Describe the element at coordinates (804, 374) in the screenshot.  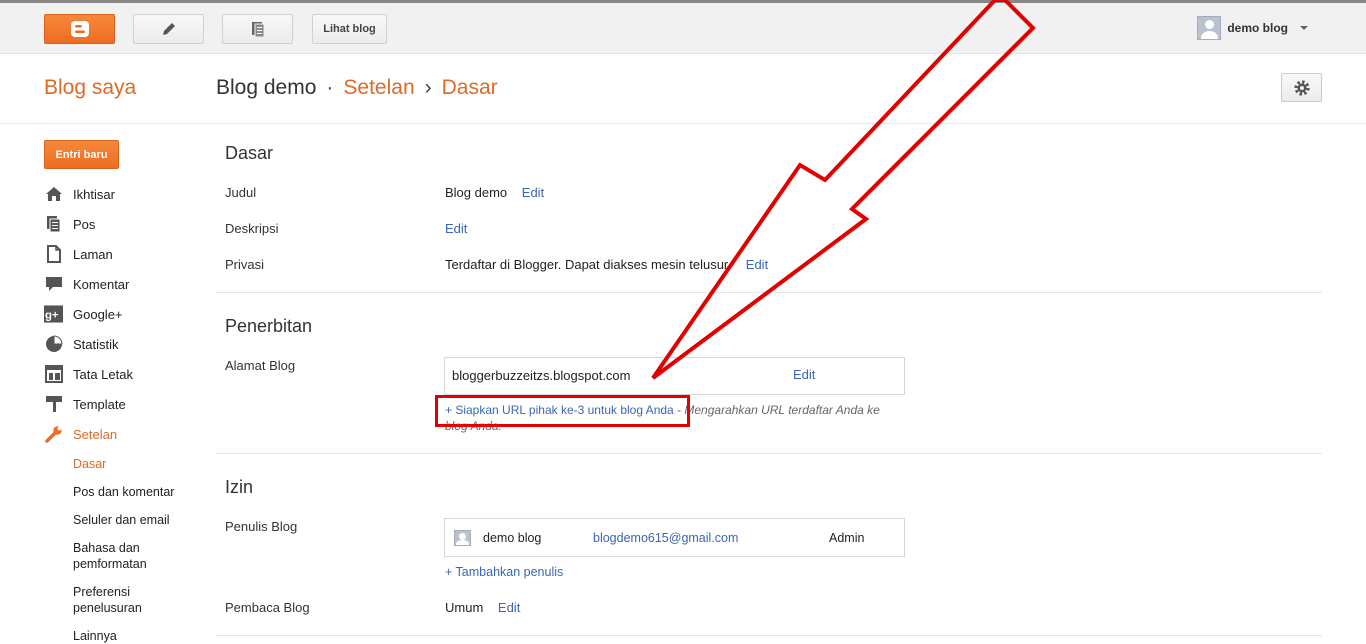
I see `edit-address-link: Edit` at that location.